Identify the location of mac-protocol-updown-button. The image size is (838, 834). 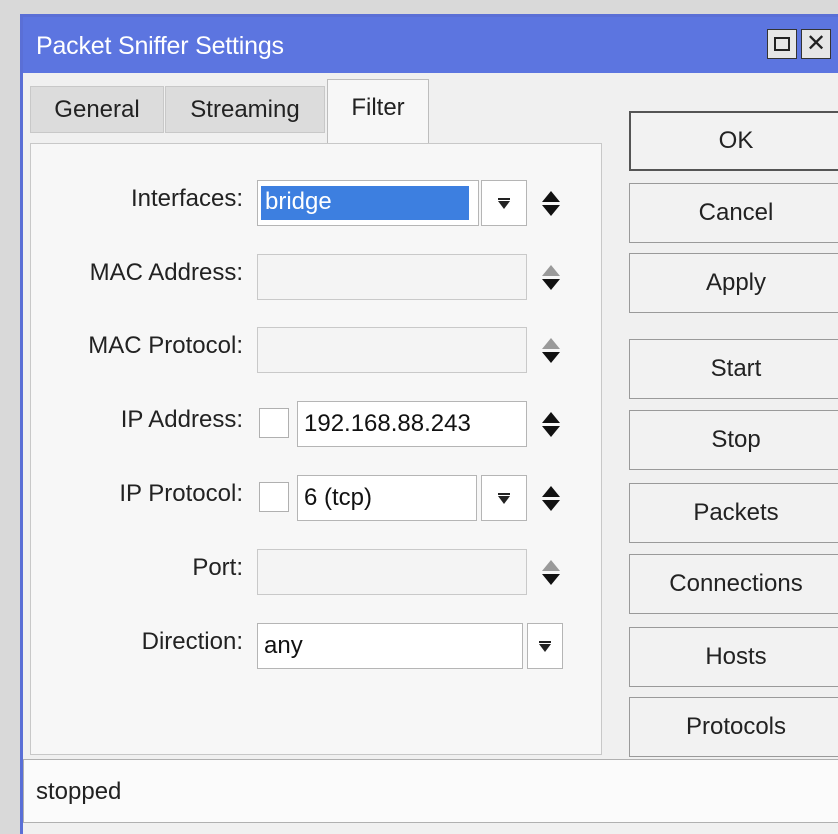
(551, 350).